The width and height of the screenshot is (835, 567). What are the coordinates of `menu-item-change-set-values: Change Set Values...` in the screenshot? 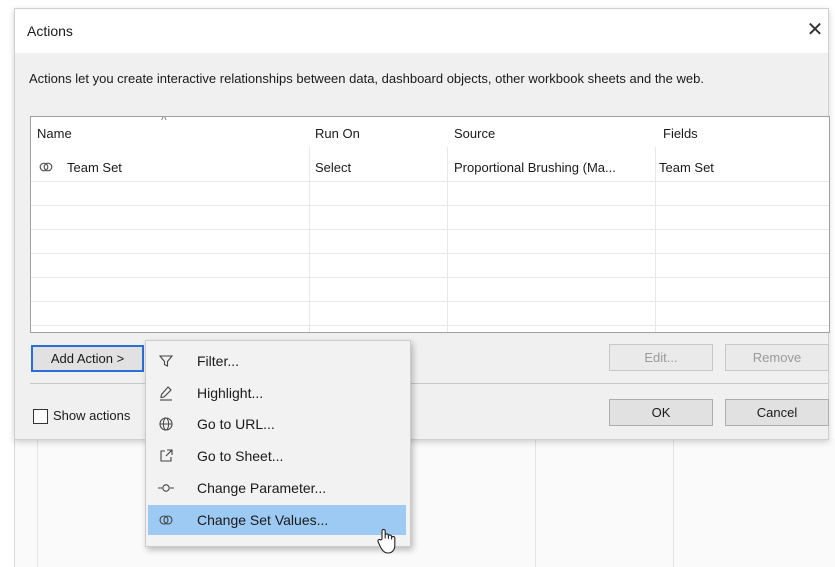 It's located at (277, 520).